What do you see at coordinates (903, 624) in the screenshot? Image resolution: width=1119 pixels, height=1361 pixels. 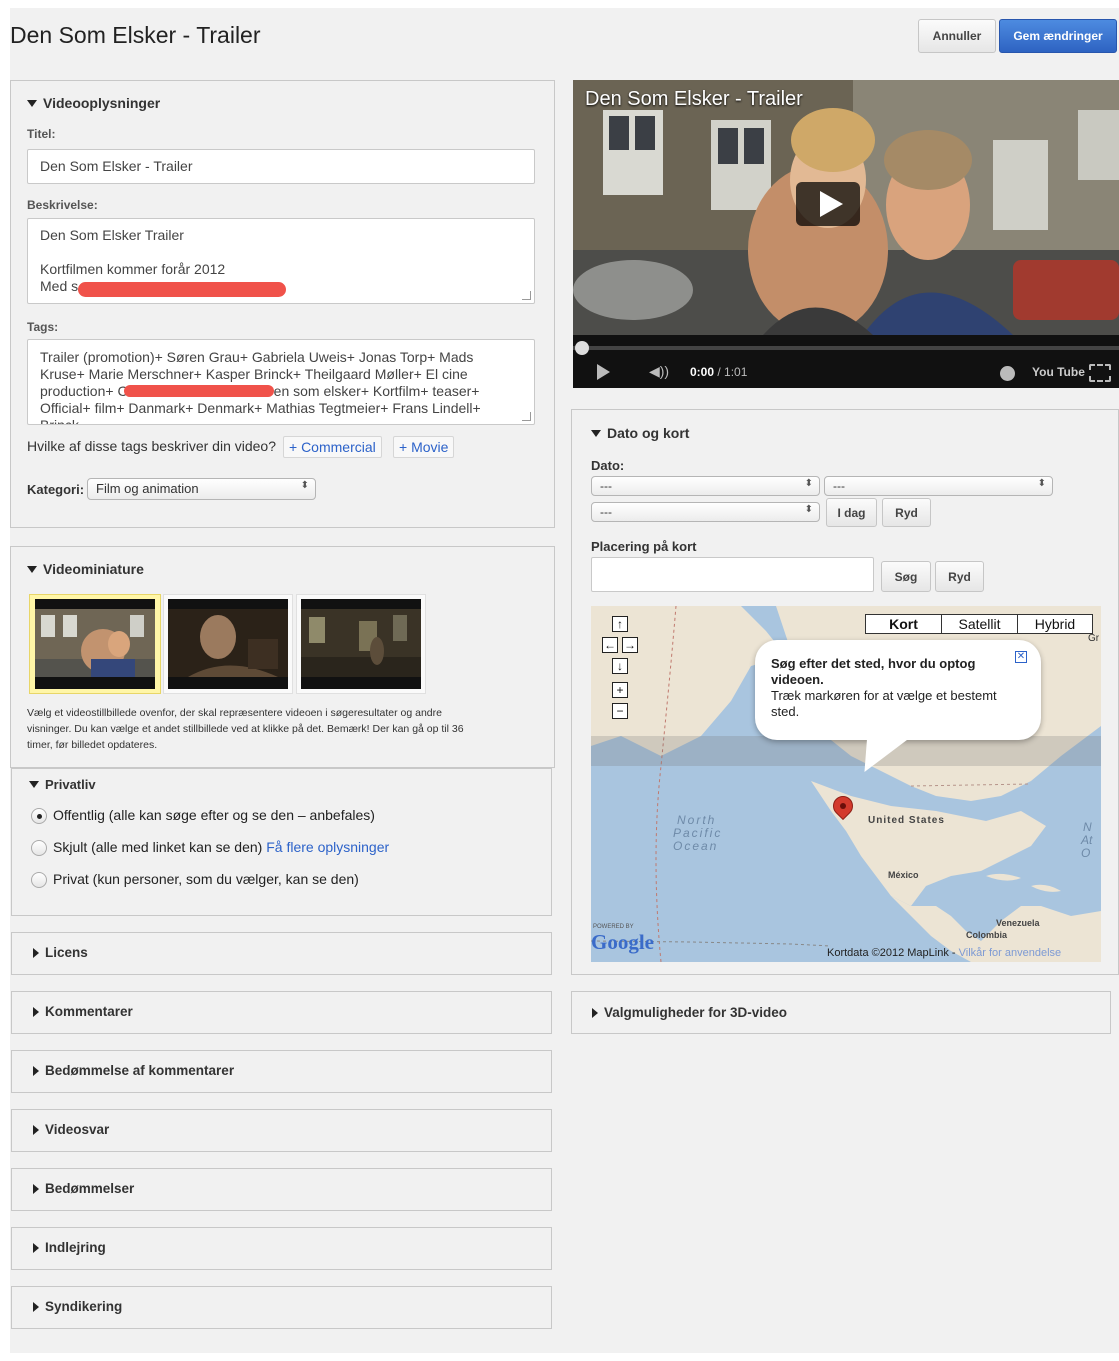 I see `map-type-map: Kort` at bounding box center [903, 624].